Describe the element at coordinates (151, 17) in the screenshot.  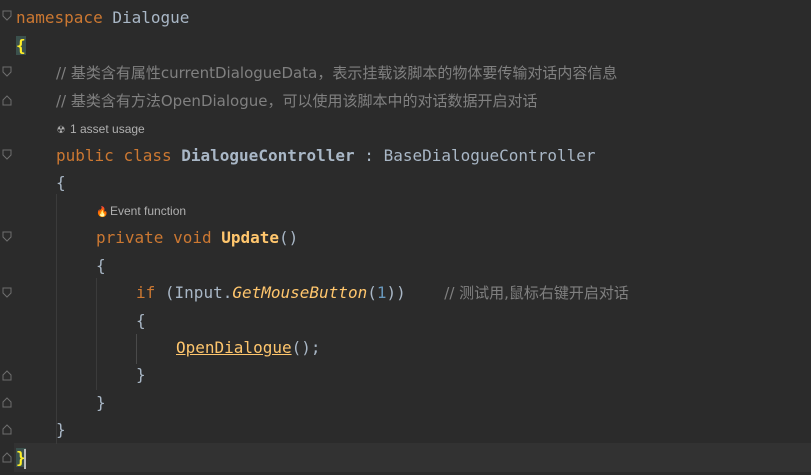
I see `namespace-name: Dialogue` at that location.